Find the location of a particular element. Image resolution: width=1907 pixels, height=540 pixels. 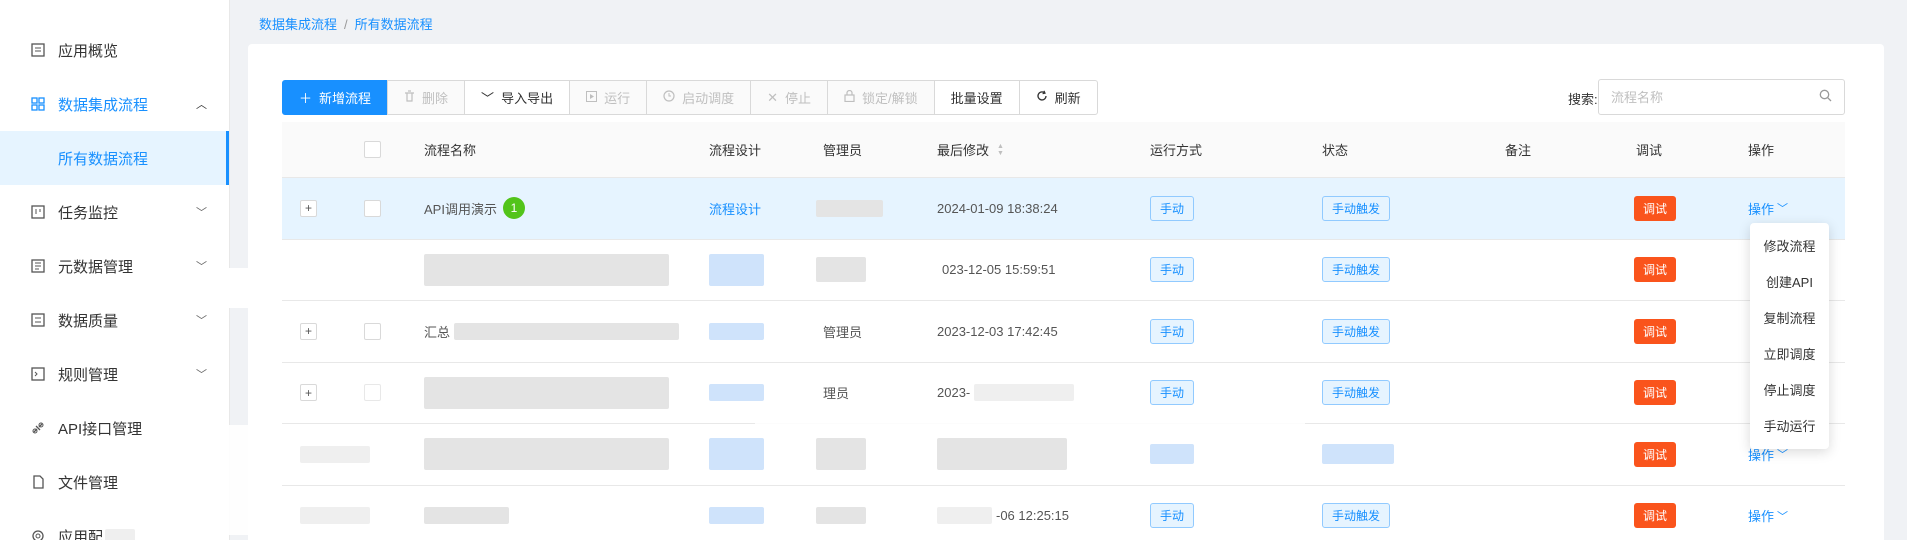

flow-design-link: 流程设计 is located at coordinates (735, 208).